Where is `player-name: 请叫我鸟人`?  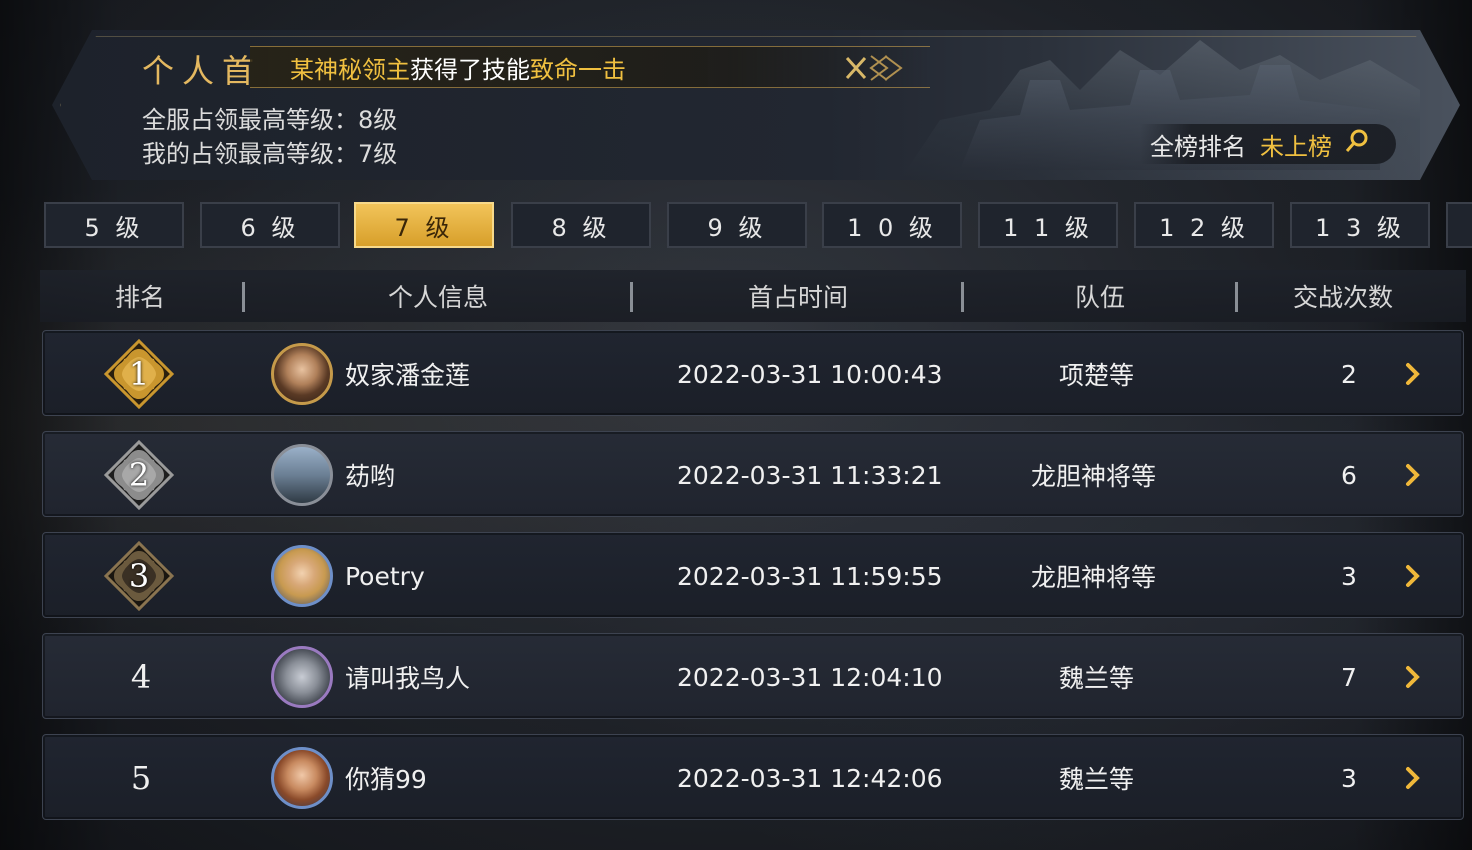 player-name: 请叫我鸟人 is located at coordinates (408, 678).